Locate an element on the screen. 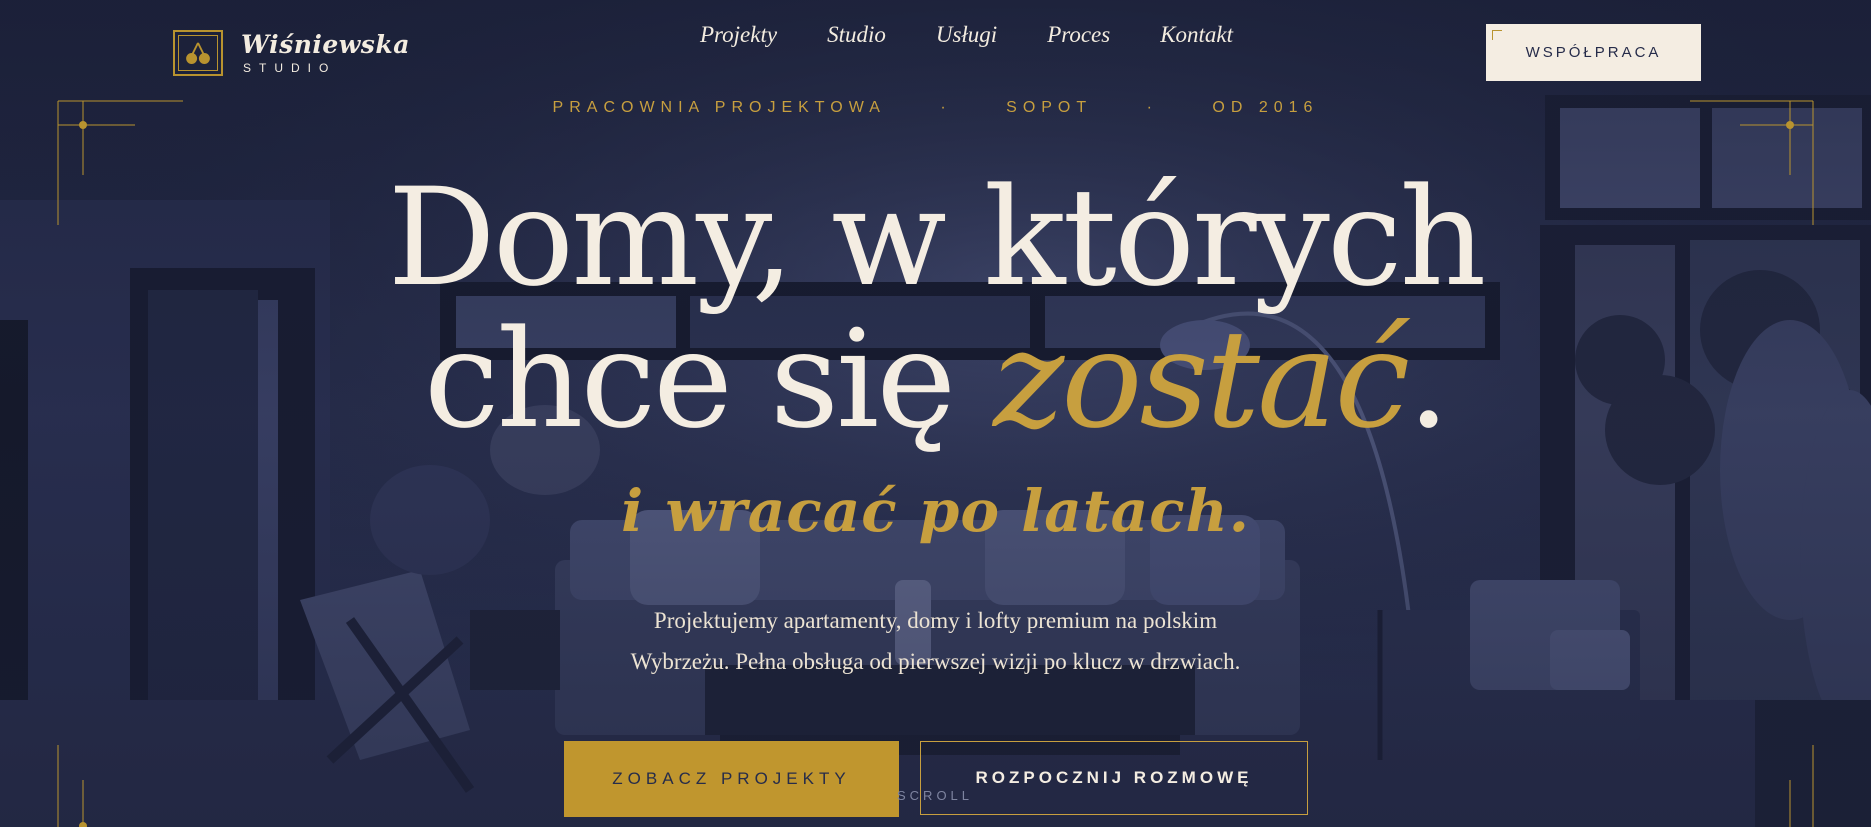  brand-text: Wiśniewska STUDIO is located at coordinates (325, 53).